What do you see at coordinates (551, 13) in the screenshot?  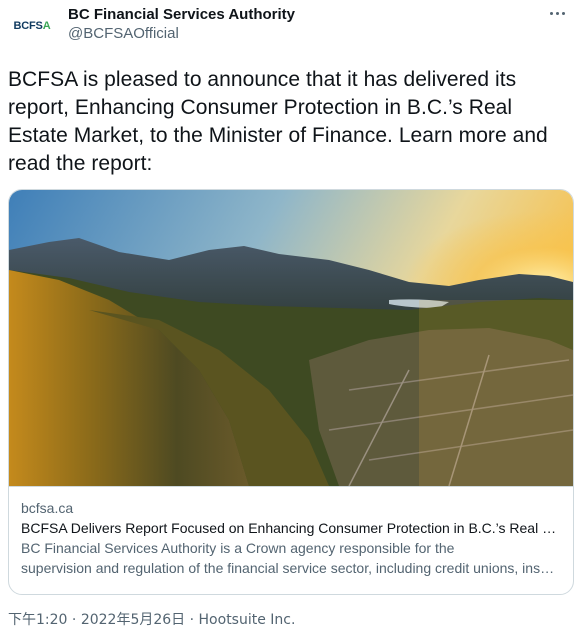 I see `more-horizontal-icon` at bounding box center [551, 13].